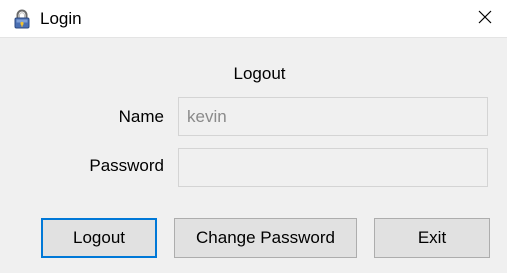  What do you see at coordinates (99, 238) in the screenshot?
I see `logout-button: Logout` at bounding box center [99, 238].